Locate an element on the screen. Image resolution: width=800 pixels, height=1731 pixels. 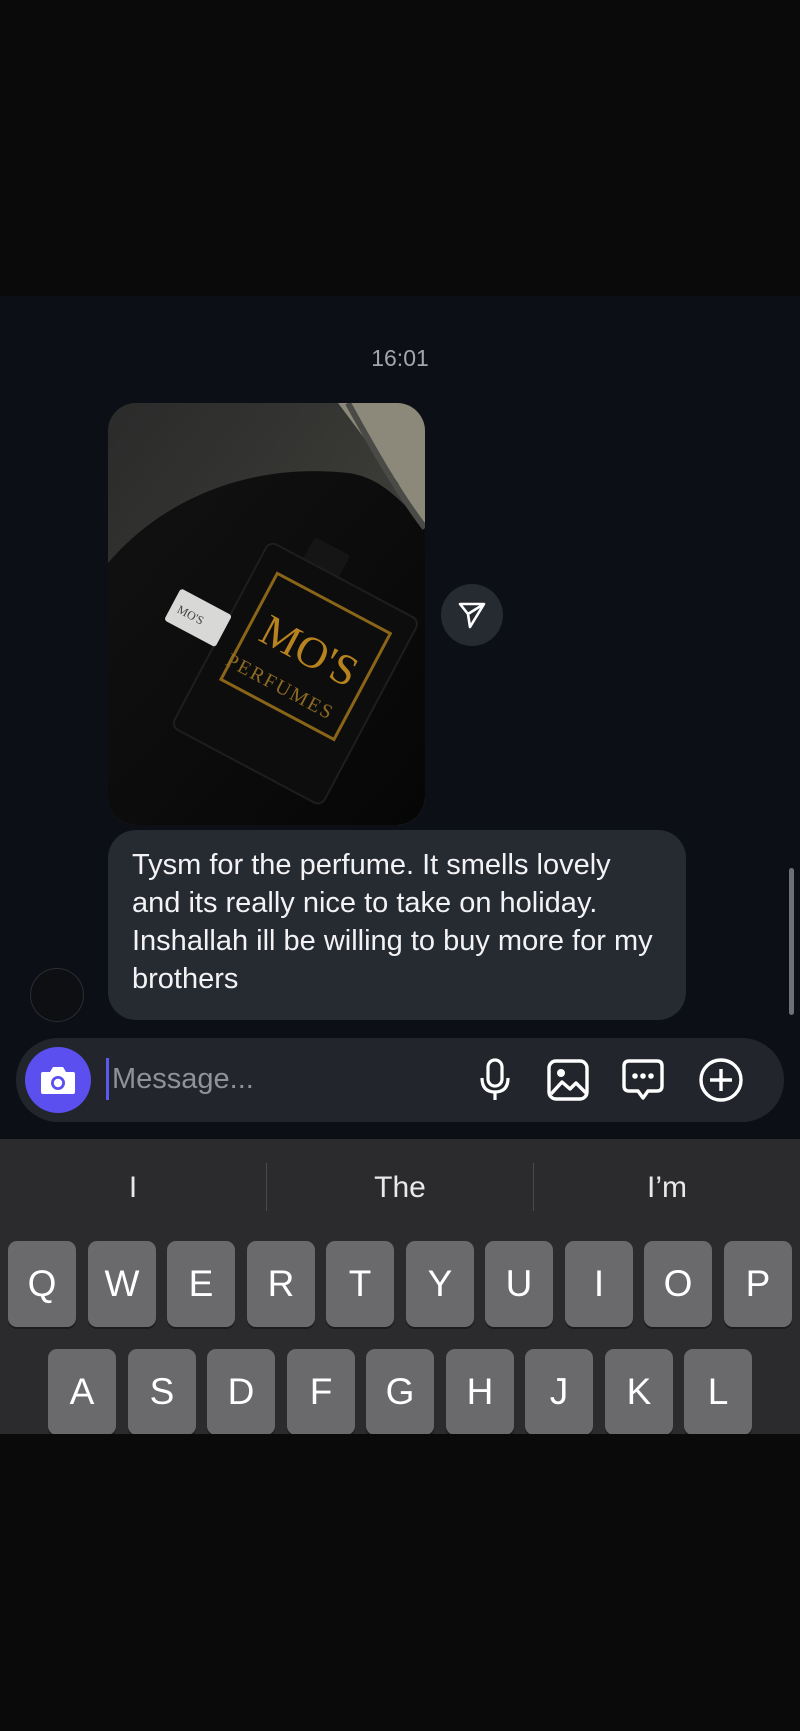
gallery-icon is located at coordinates (568, 1080).